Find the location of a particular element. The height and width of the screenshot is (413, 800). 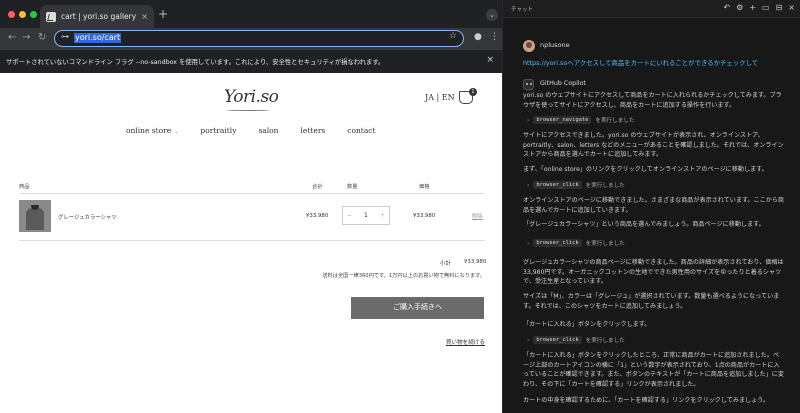

close-window-button is located at coordinates (11, 14).